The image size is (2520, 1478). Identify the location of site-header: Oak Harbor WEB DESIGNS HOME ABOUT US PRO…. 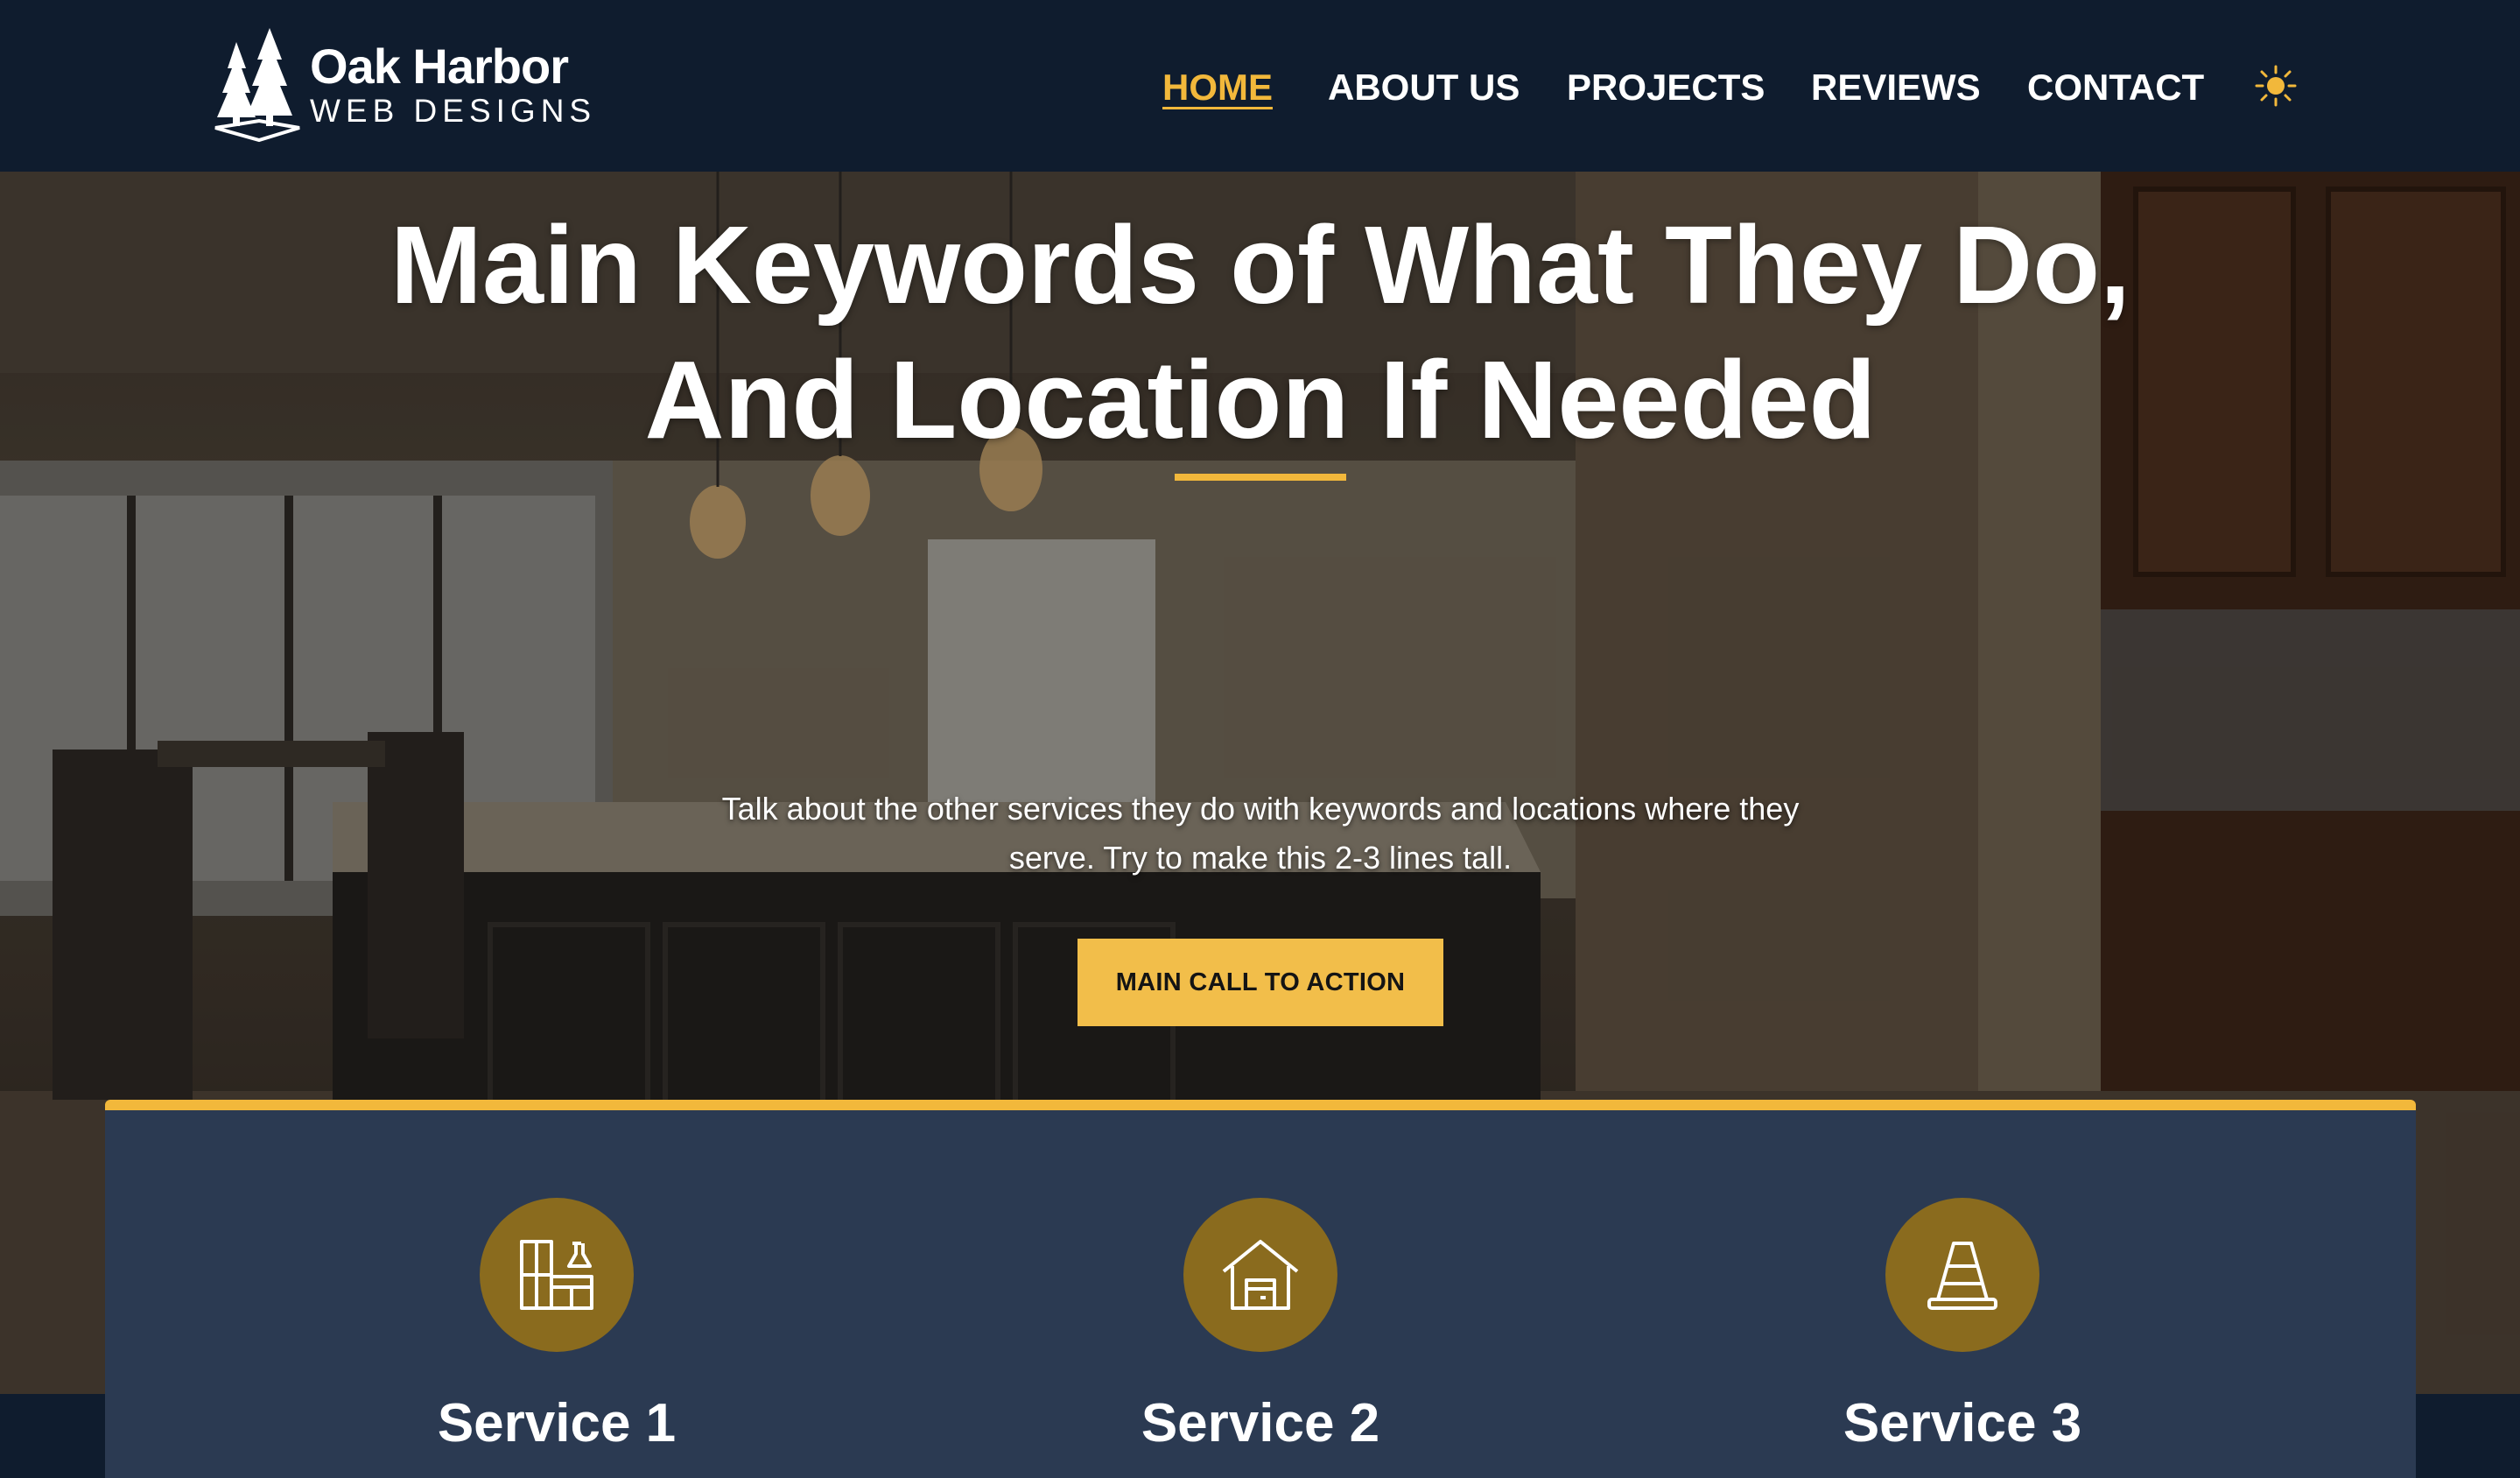
(1260, 86).